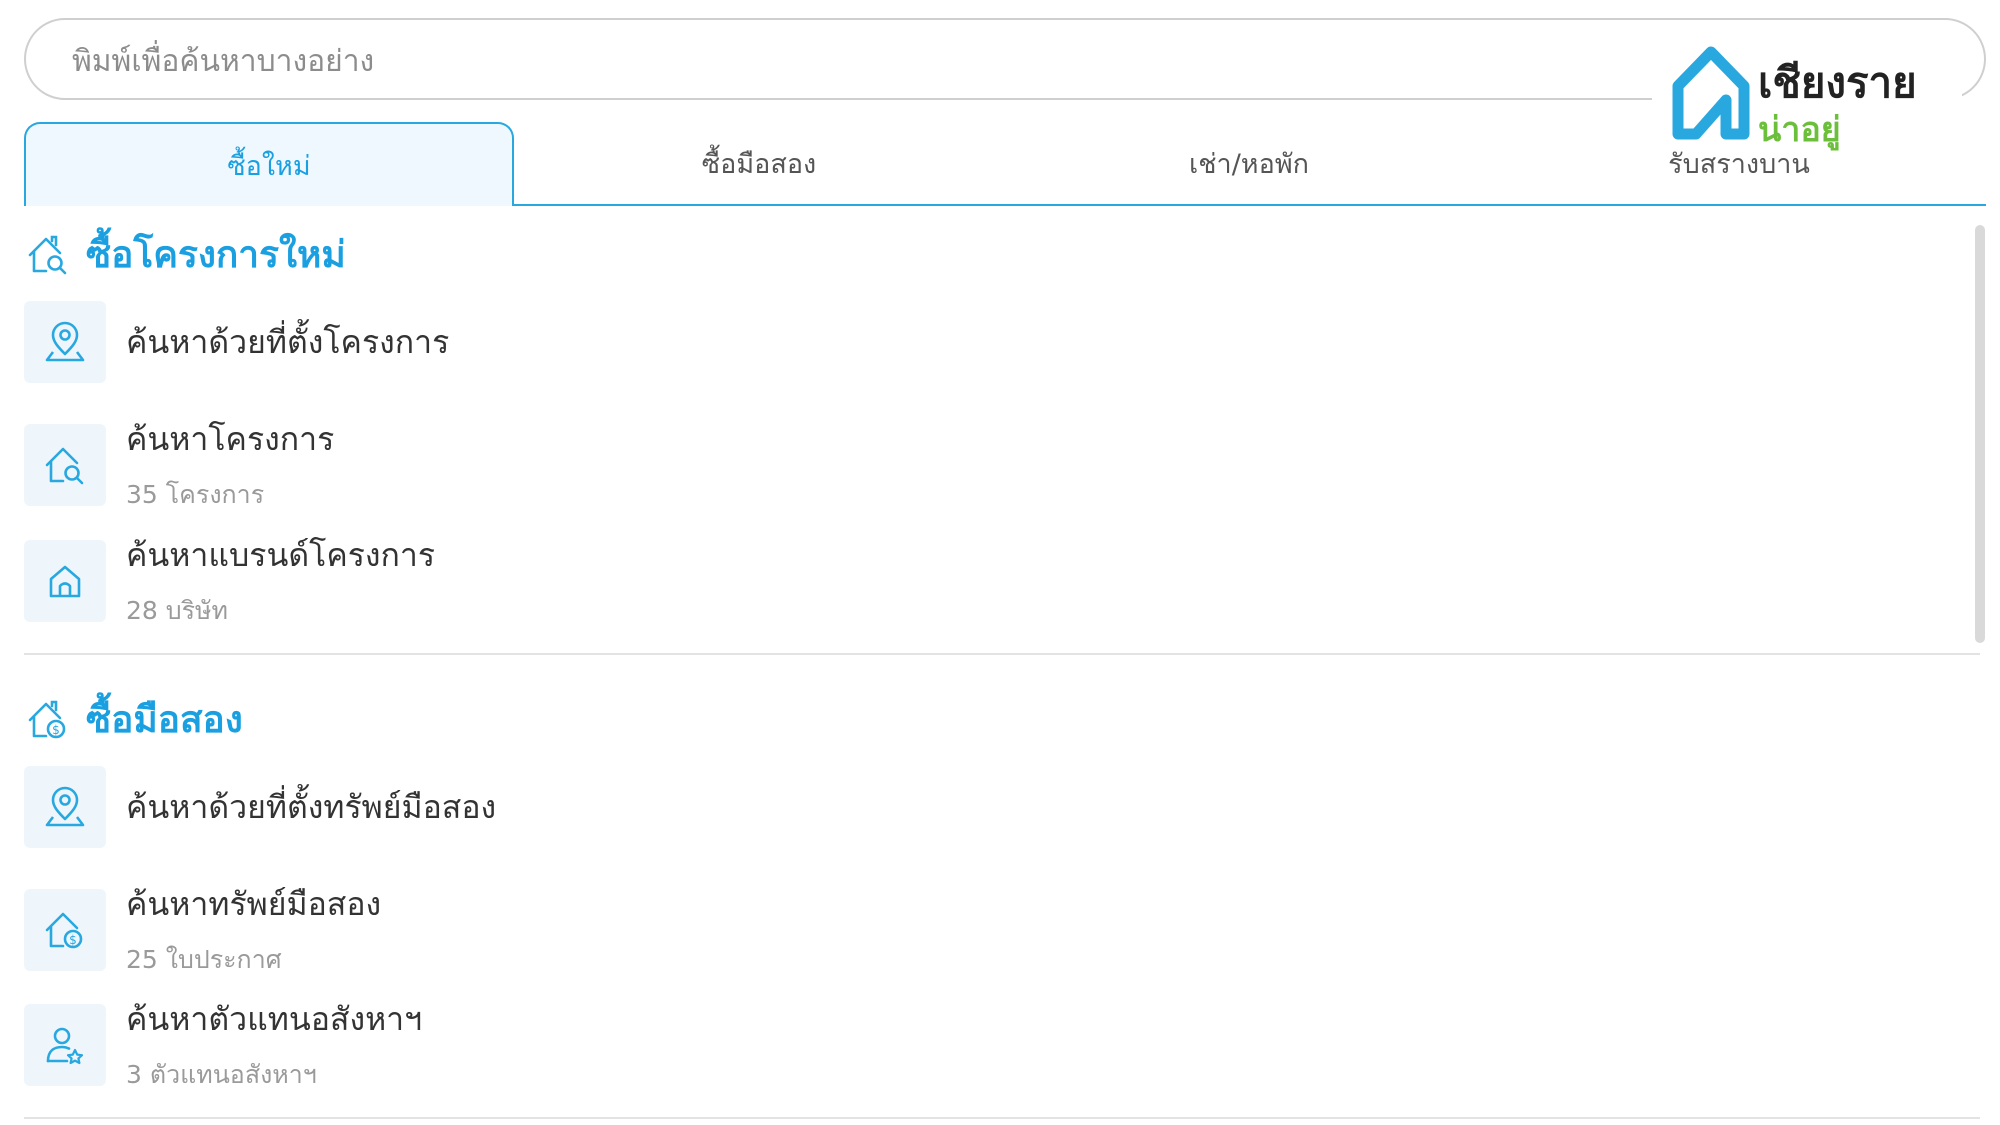  What do you see at coordinates (274, 1019) in the screenshot?
I see `item-label: ค้นหาตัวแทนอสังหาฯ` at bounding box center [274, 1019].